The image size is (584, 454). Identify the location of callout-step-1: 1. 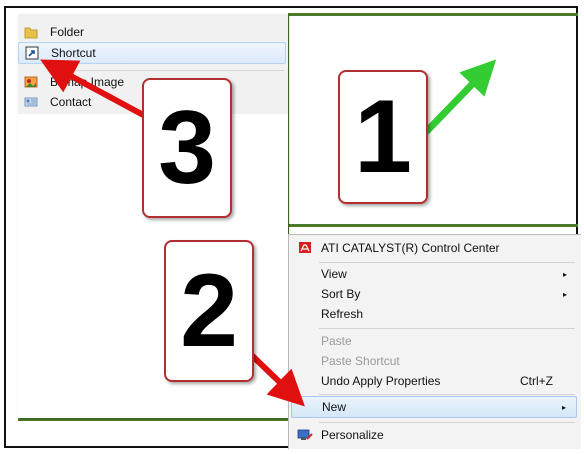
(383, 137).